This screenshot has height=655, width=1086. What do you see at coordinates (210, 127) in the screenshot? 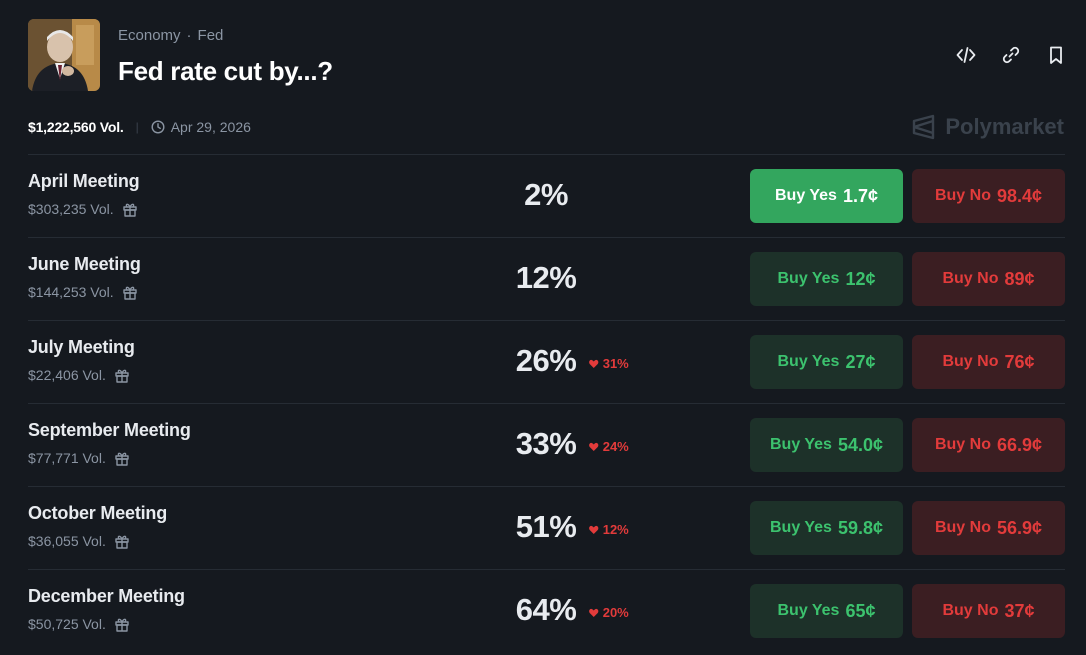
I see `end-date-text: Apr 29, 2026` at bounding box center [210, 127].